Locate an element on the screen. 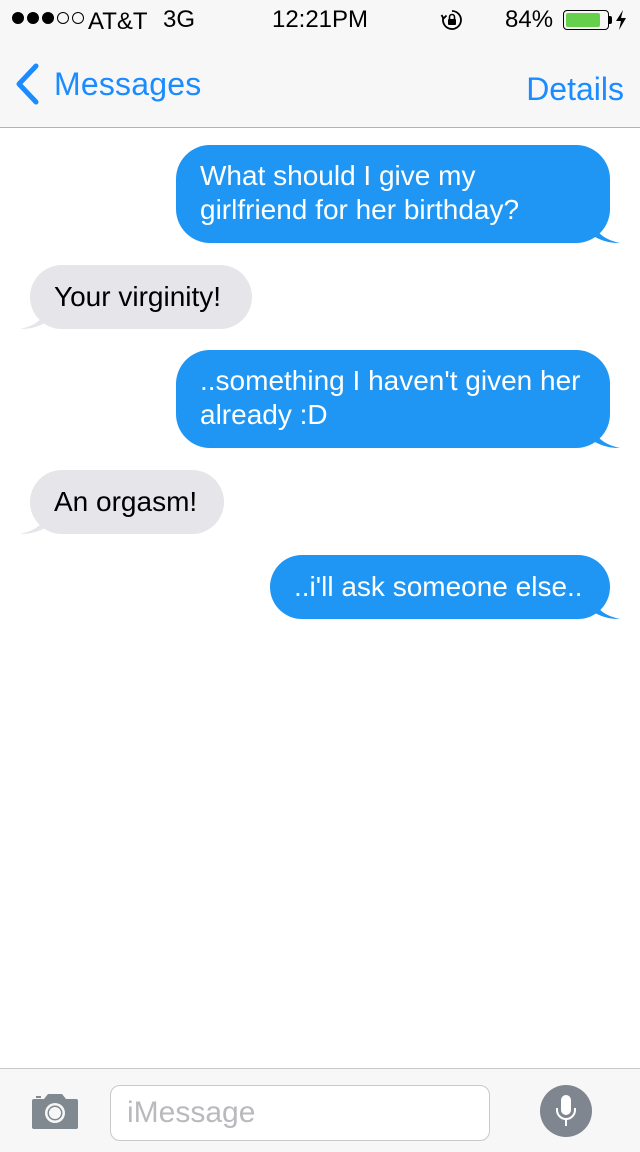 This screenshot has height=1152, width=640. message-bubble-incoming: Your virginity! is located at coordinates (136, 297).